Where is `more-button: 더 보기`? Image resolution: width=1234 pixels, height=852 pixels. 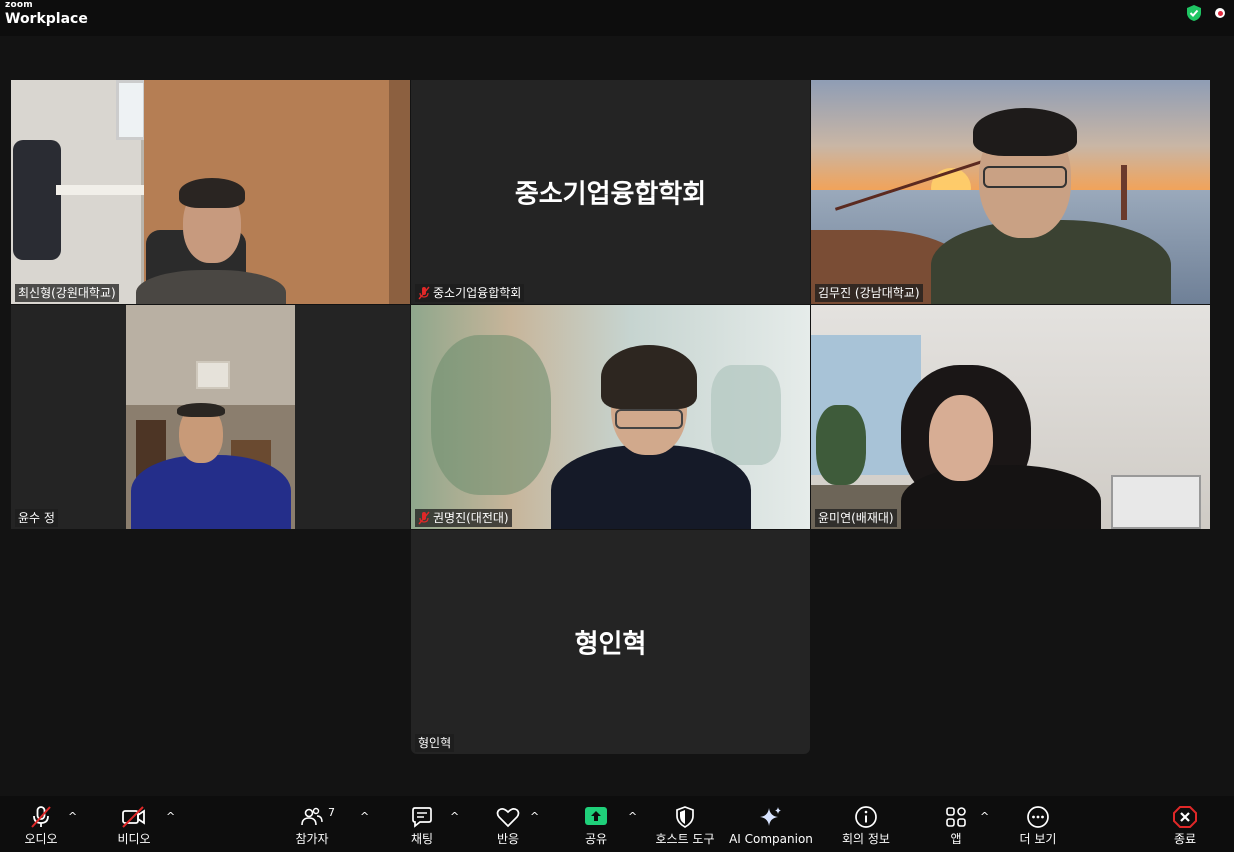 more-button: 더 보기 is located at coordinates (1038, 824).